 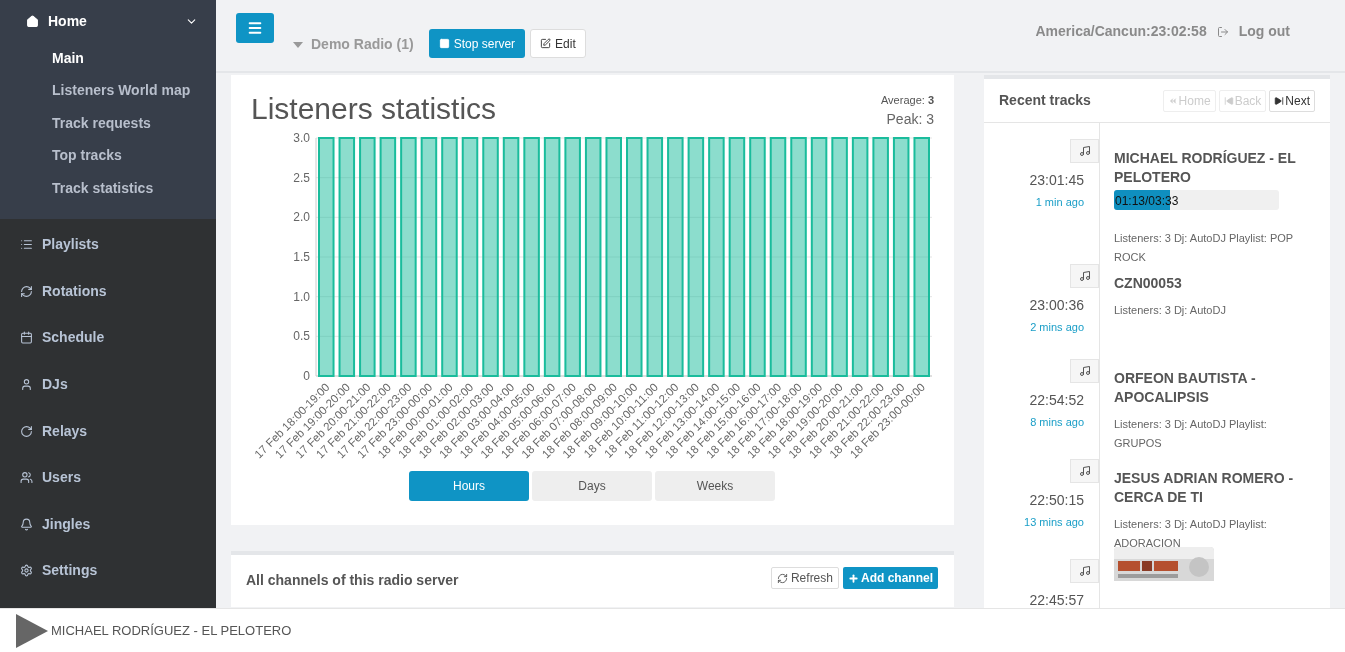 I want to click on panel-title: Recent tracks, so click(x=1045, y=100).